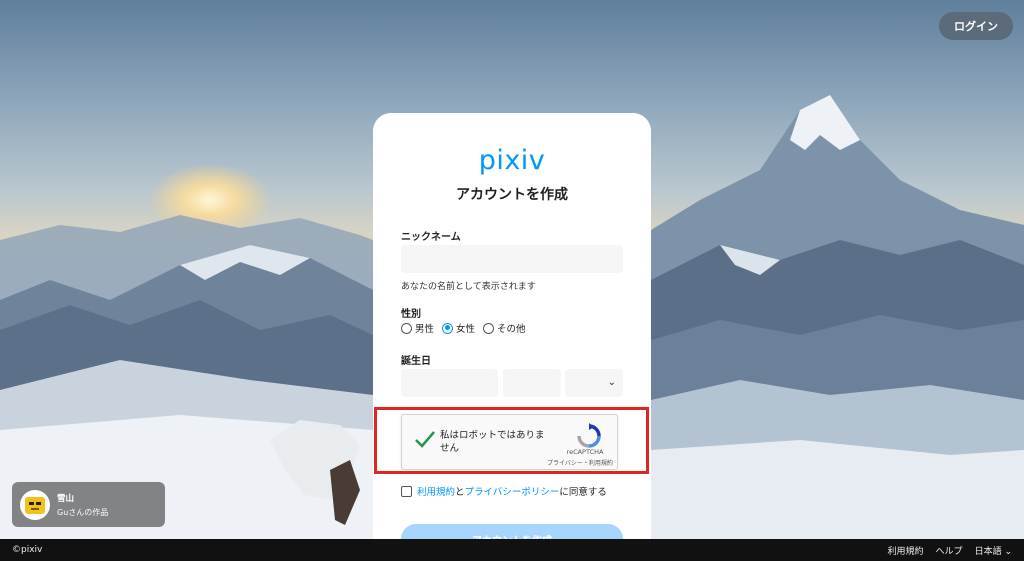 Image resolution: width=1024 pixels, height=561 pixels. What do you see at coordinates (594, 383) in the screenshot?
I see `birthday-day-select: ⌄` at bounding box center [594, 383].